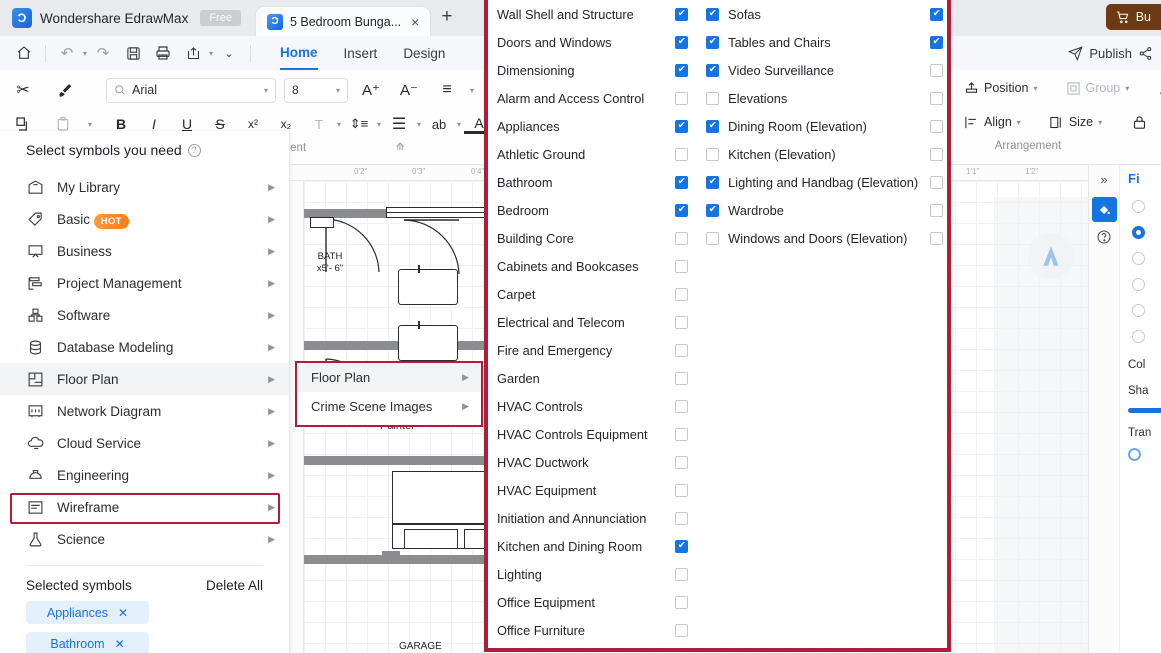 The image size is (1161, 653). I want to click on undo-icon: ↶, so click(67, 53).